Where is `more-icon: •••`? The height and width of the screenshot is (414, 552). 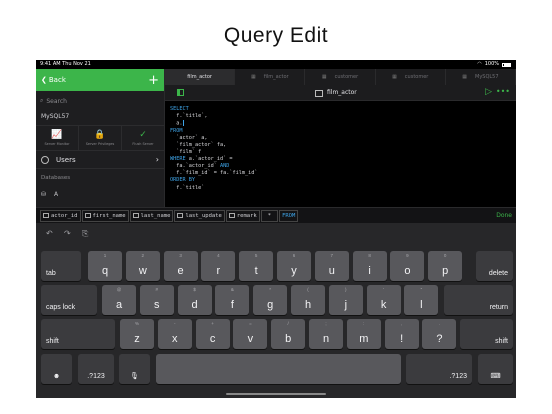 more-icon: ••• is located at coordinates (503, 91).